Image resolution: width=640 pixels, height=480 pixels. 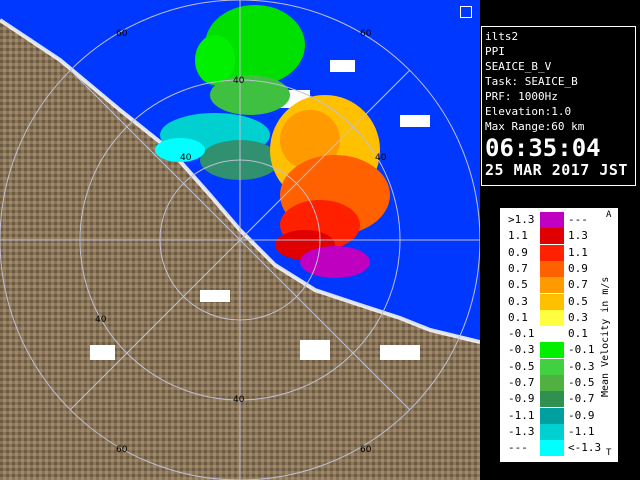 What do you see at coordinates (581, 382) in the screenshot?
I see `legend-high-value: -0.5` at bounding box center [581, 382].